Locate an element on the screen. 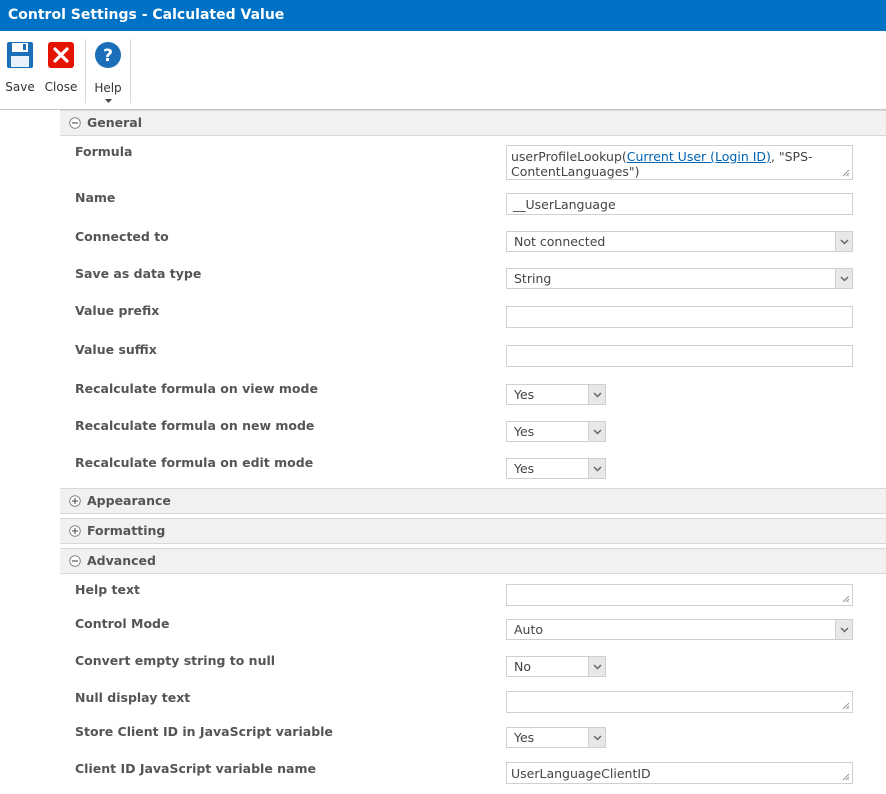  store-client-id-select: Yes is located at coordinates (556, 737).